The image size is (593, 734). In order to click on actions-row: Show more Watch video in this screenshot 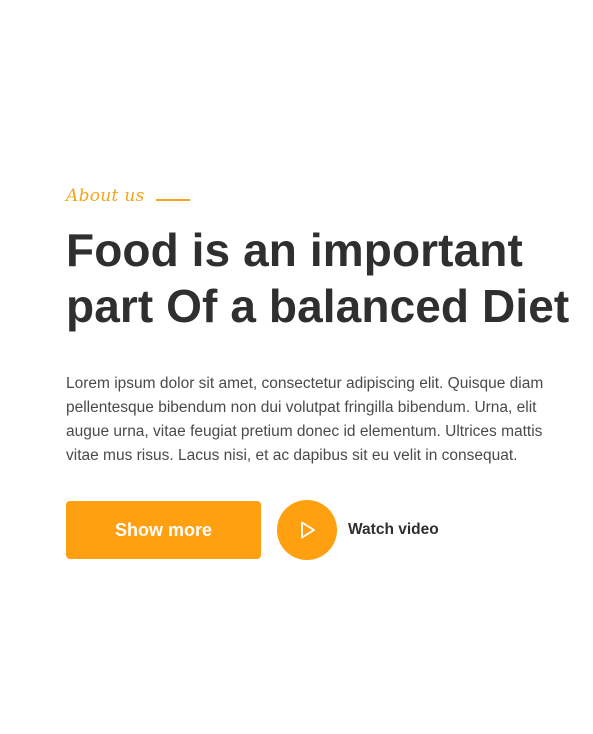, I will do `click(329, 530)`.